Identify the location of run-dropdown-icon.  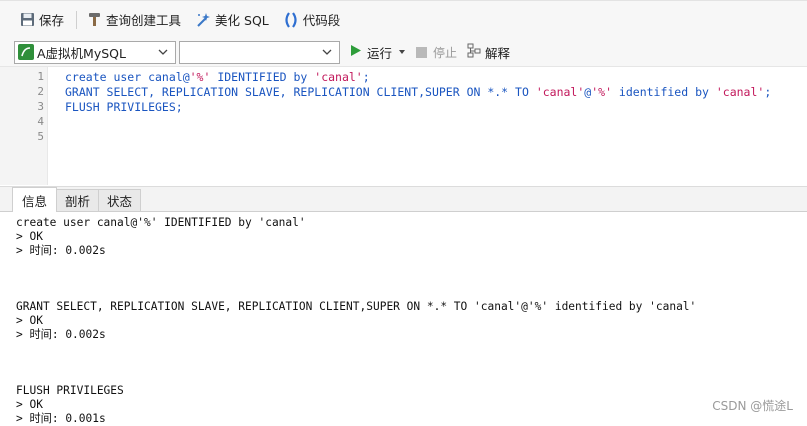
(402, 52).